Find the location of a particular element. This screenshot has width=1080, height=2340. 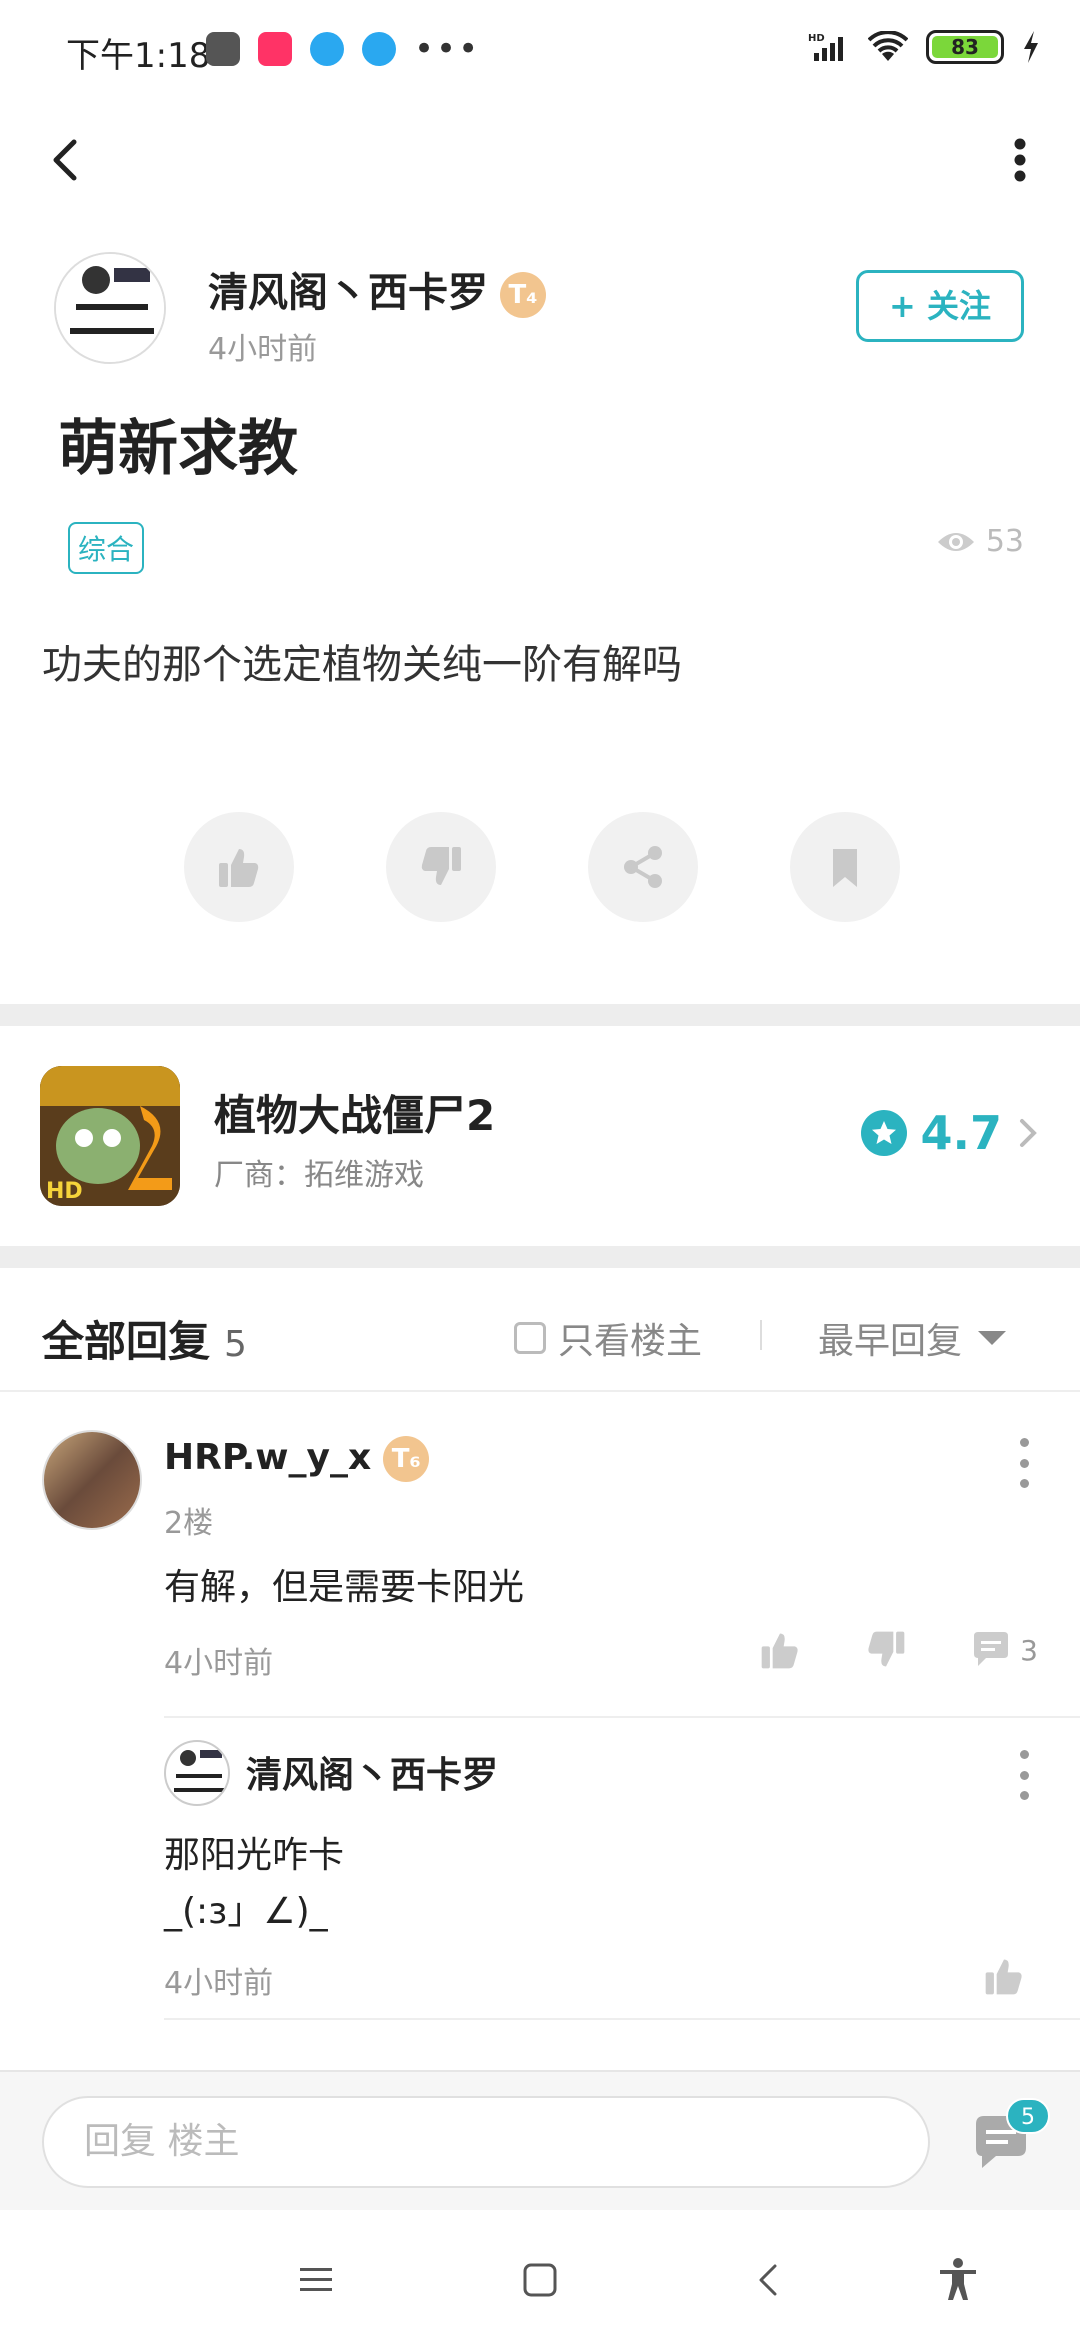

replies-title-row: 全部回复 5 is located at coordinates (144, 1338).